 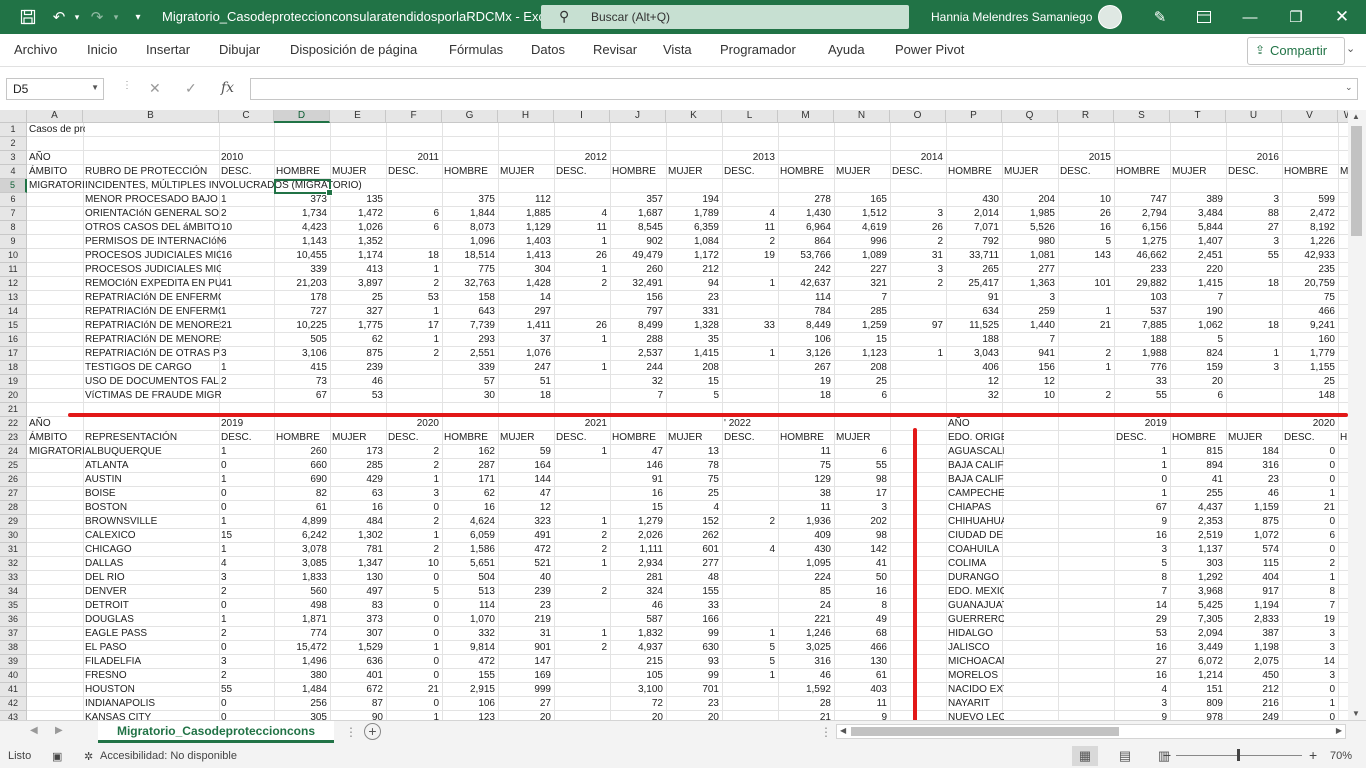 I want to click on cell-D31: 3,078, so click(x=302, y=550).